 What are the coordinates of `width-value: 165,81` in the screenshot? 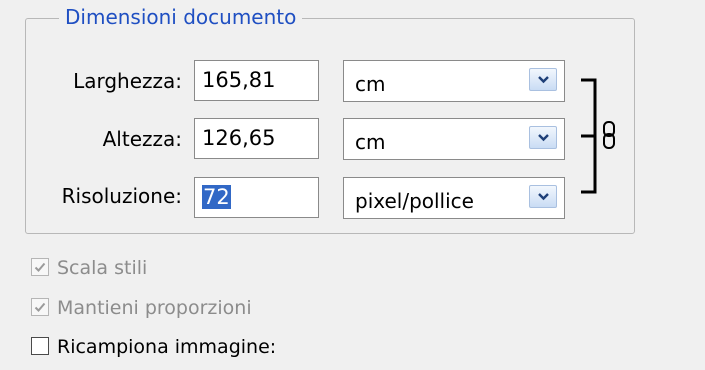 It's located at (239, 80).